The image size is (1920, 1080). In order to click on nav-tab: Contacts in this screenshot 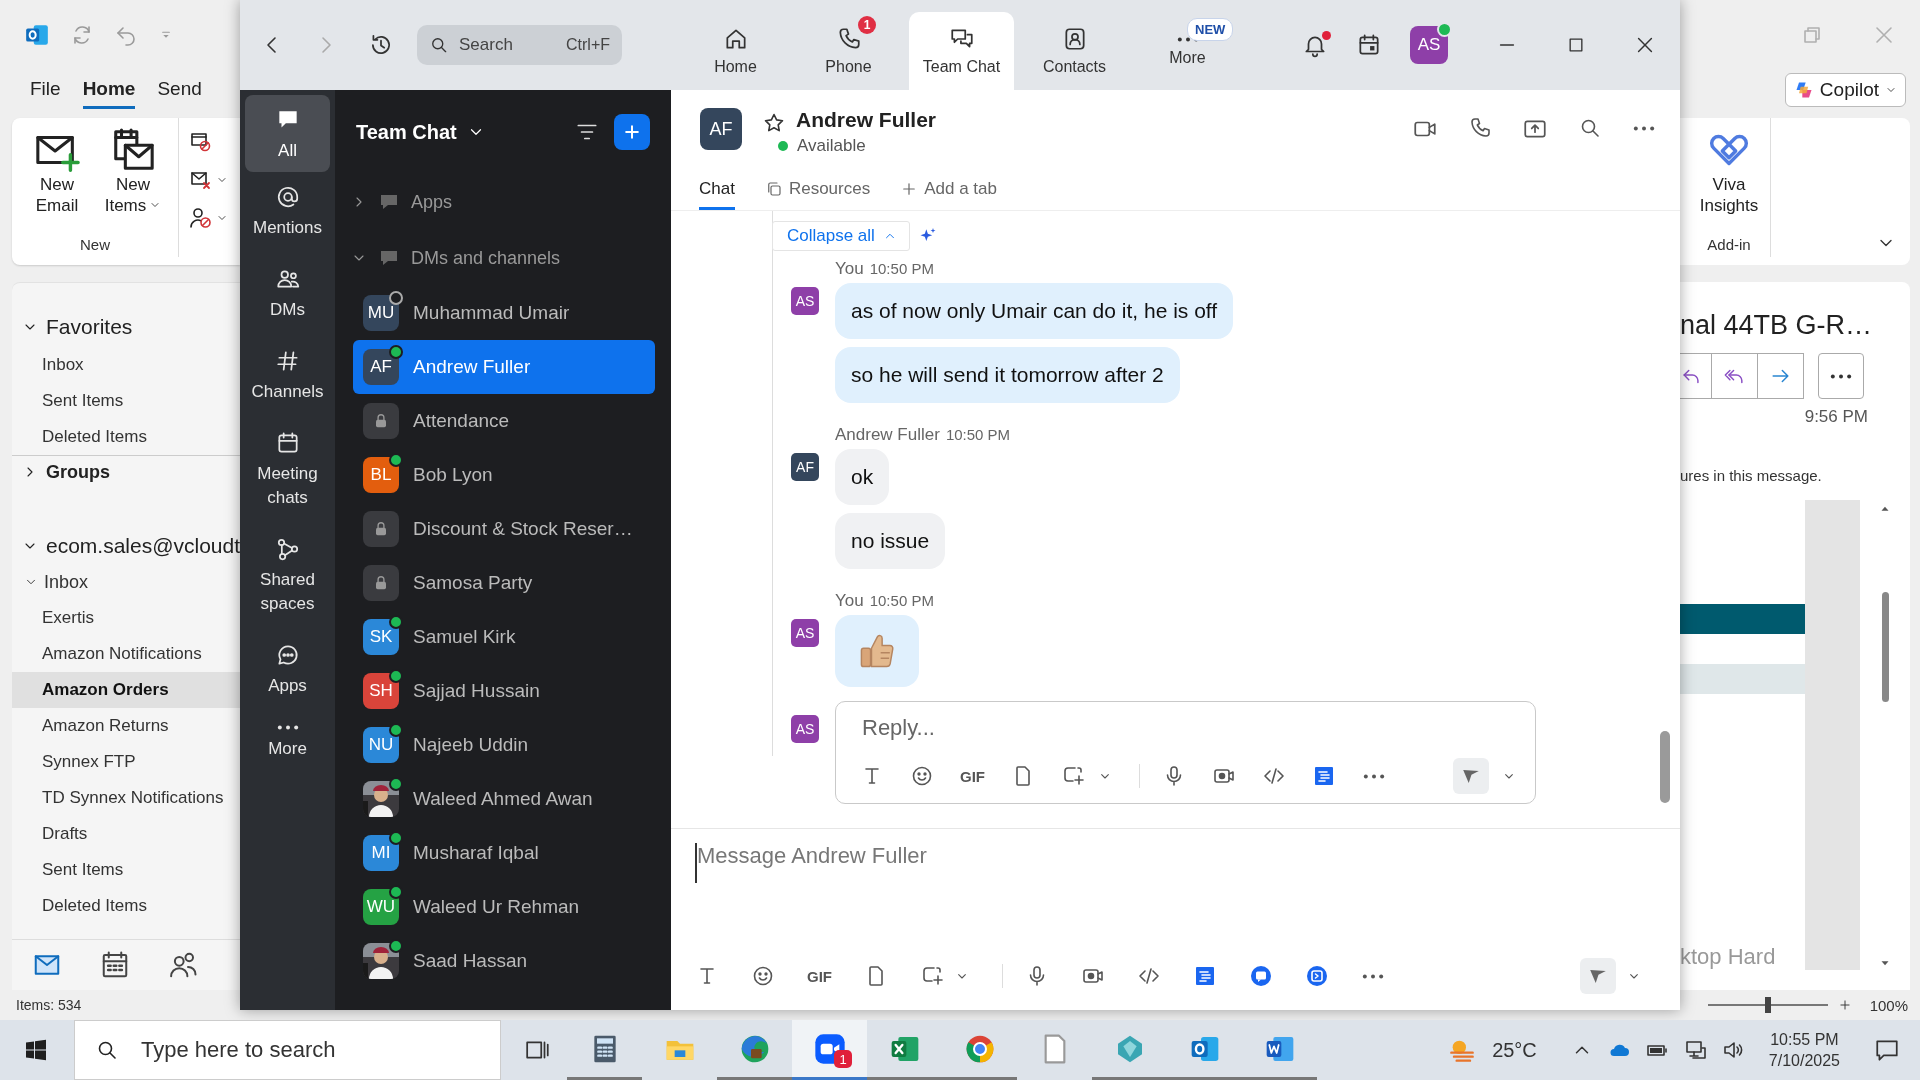, I will do `click(1074, 51)`.